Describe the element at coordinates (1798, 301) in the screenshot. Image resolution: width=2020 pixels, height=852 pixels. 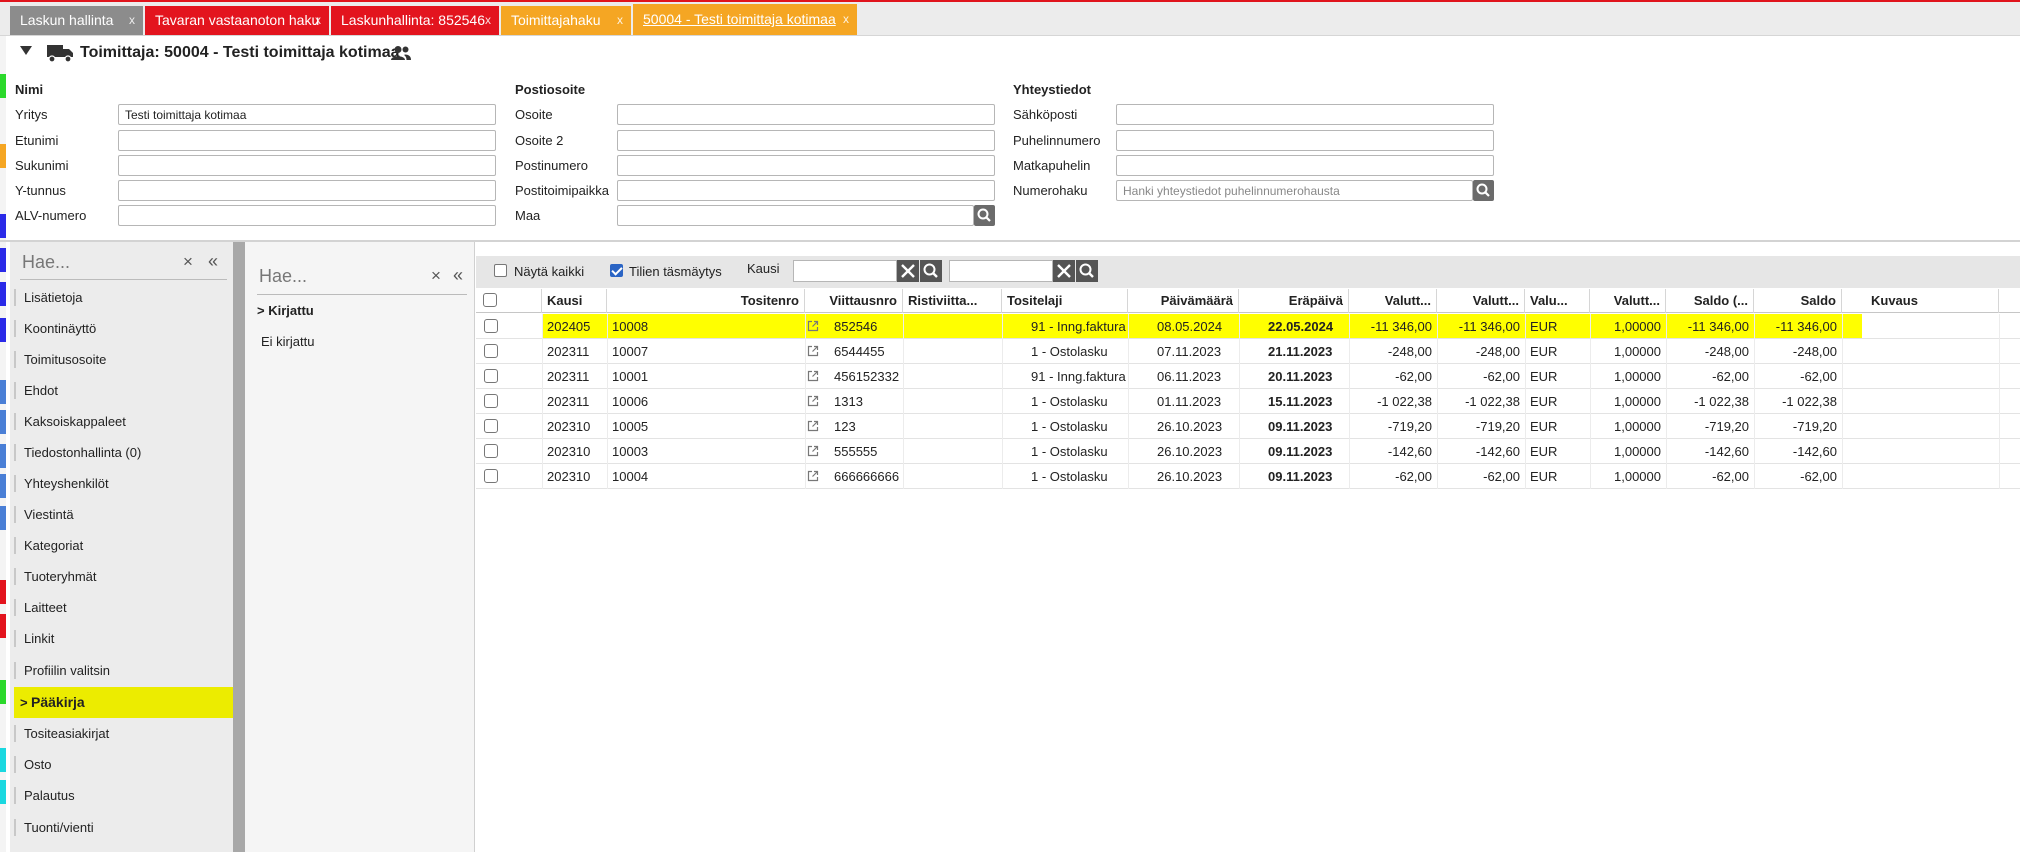
I see `column-header-saldo: Saldo` at that location.